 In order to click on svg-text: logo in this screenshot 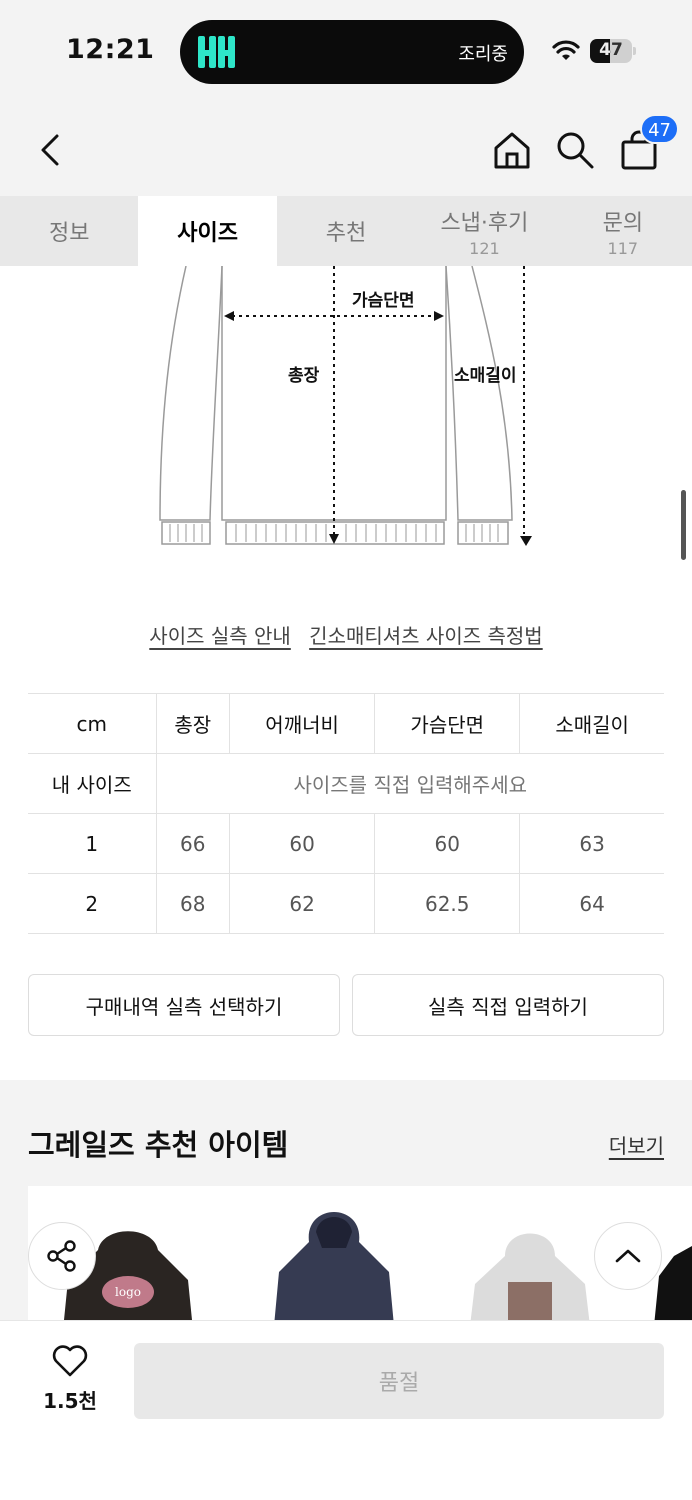, I will do `click(128, 1292)`.